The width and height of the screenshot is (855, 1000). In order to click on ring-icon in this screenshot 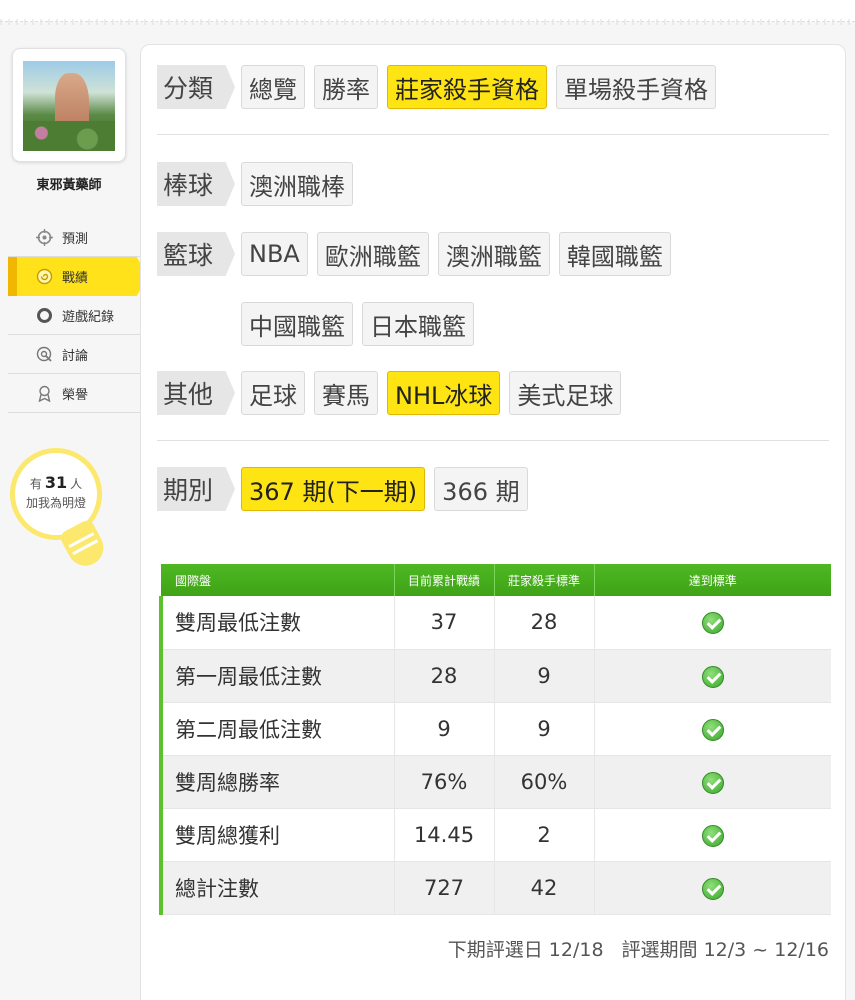, I will do `click(44, 315)`.